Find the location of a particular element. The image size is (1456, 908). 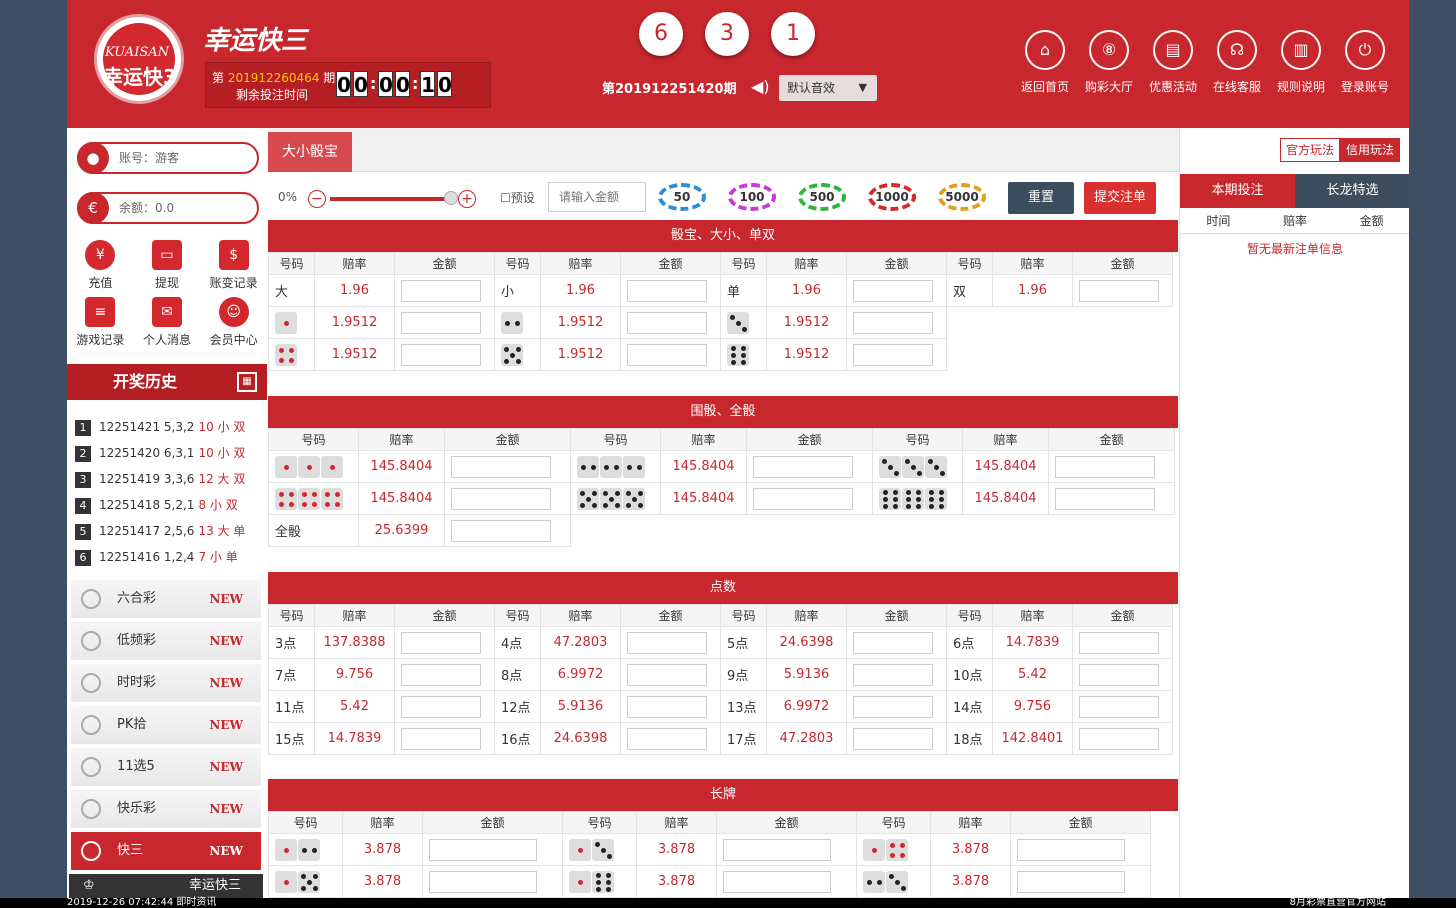

chip-5000: 5000 is located at coordinates (962, 197).